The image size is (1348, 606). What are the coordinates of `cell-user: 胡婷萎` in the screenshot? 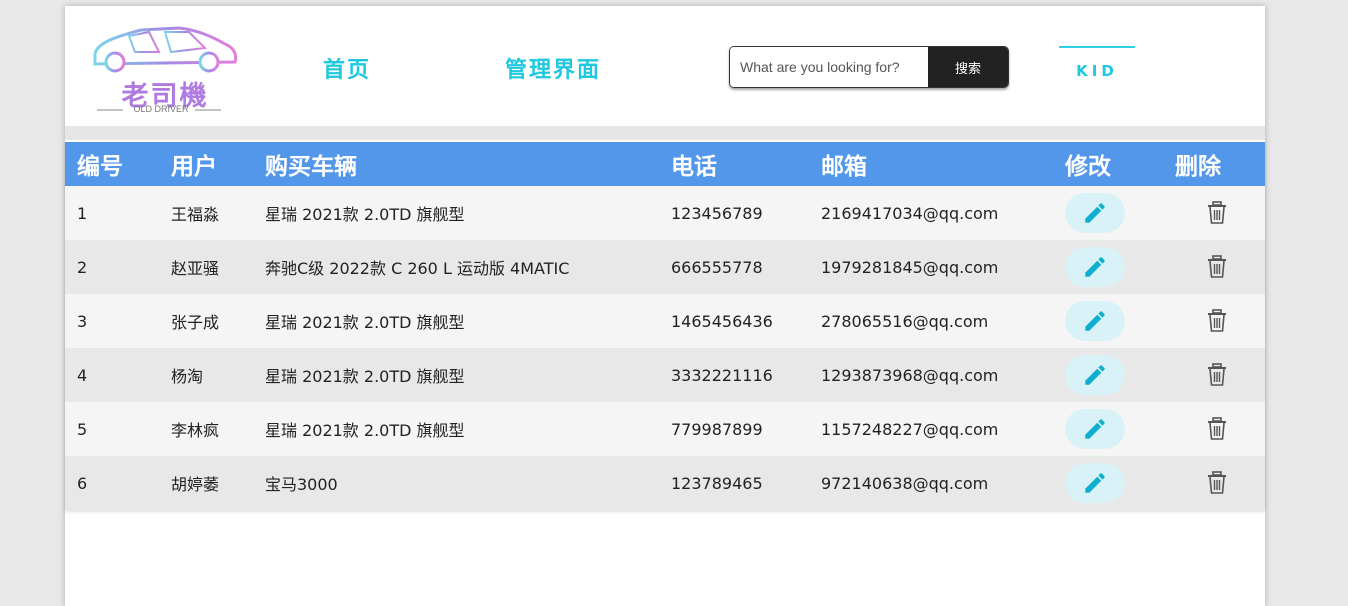 It's located at (206, 483).